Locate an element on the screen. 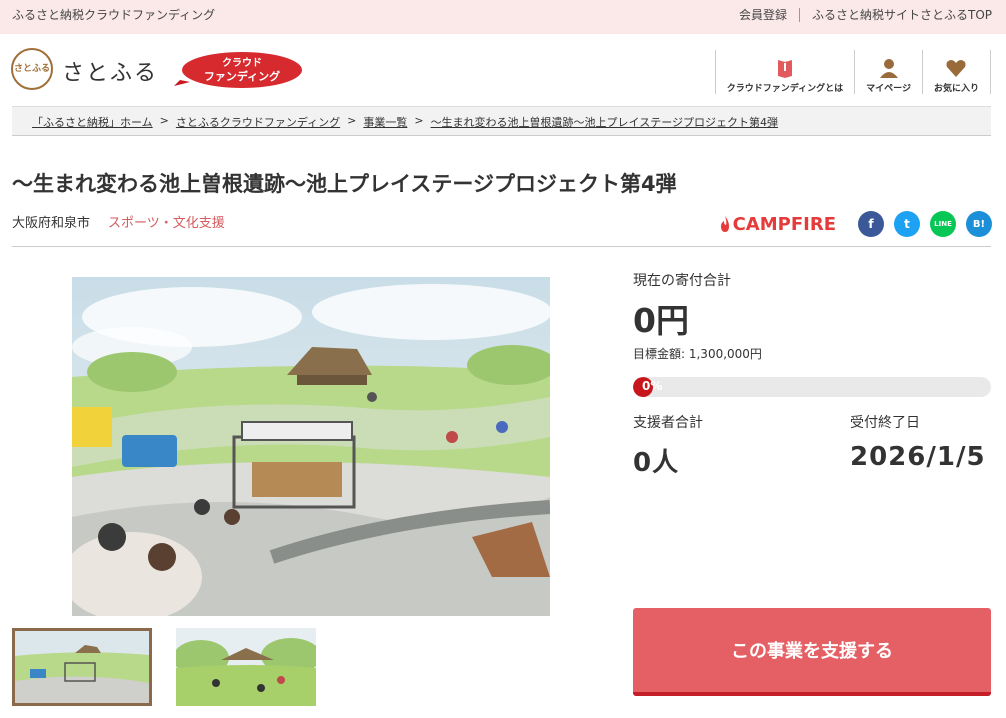  header-icon-nav: クラウドファンディングとは マイページ お気に入り is located at coordinates (852, 72).